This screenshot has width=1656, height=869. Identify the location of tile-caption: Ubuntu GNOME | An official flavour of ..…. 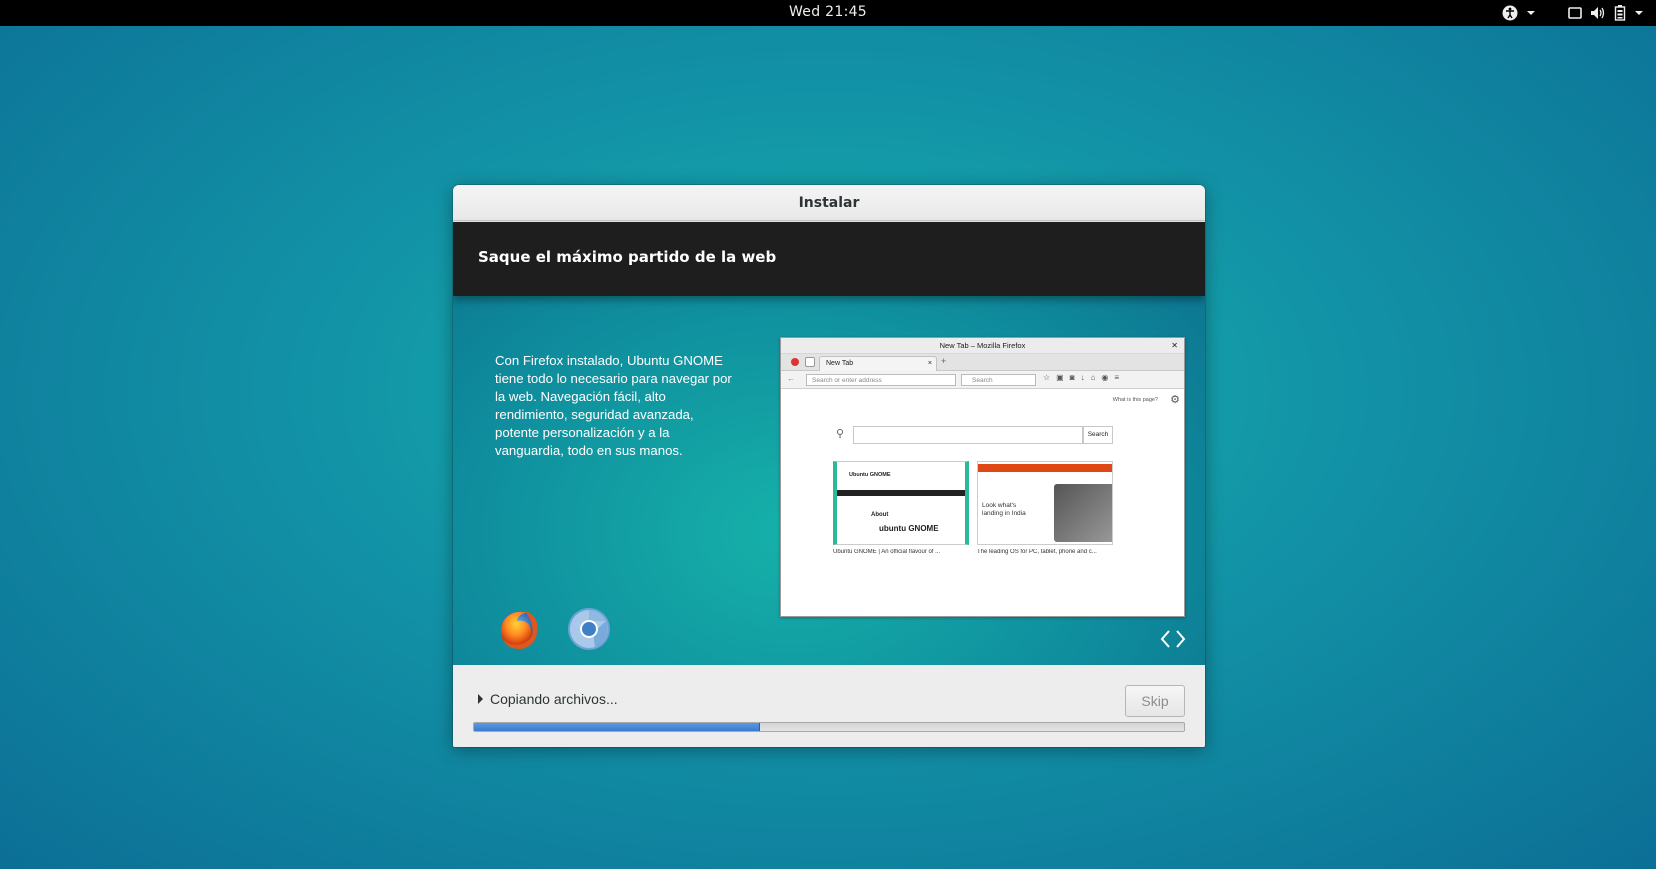
(887, 552).